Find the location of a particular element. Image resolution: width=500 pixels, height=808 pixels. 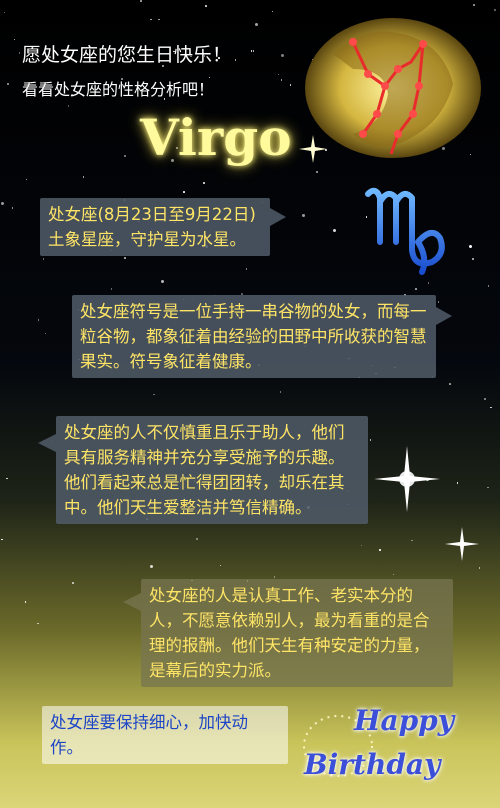

analysis-subtitle: 看看处女座的性格分析吧！ is located at coordinates (118, 89).